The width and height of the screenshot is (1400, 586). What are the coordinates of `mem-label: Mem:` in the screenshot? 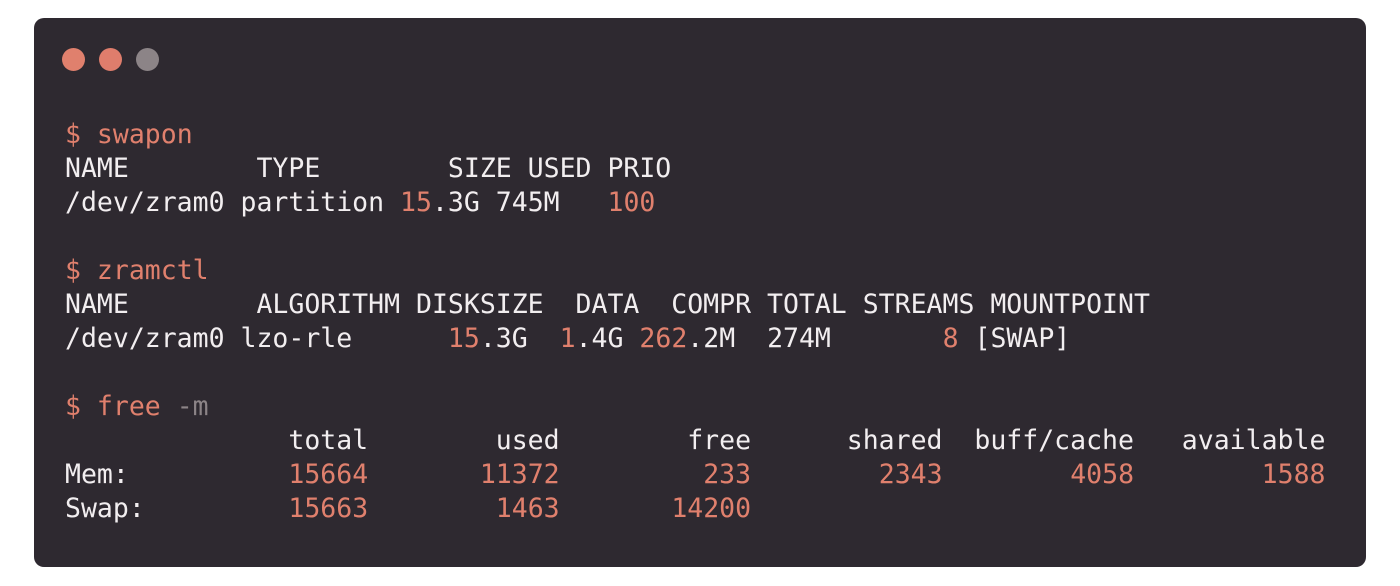 It's located at (97, 474).